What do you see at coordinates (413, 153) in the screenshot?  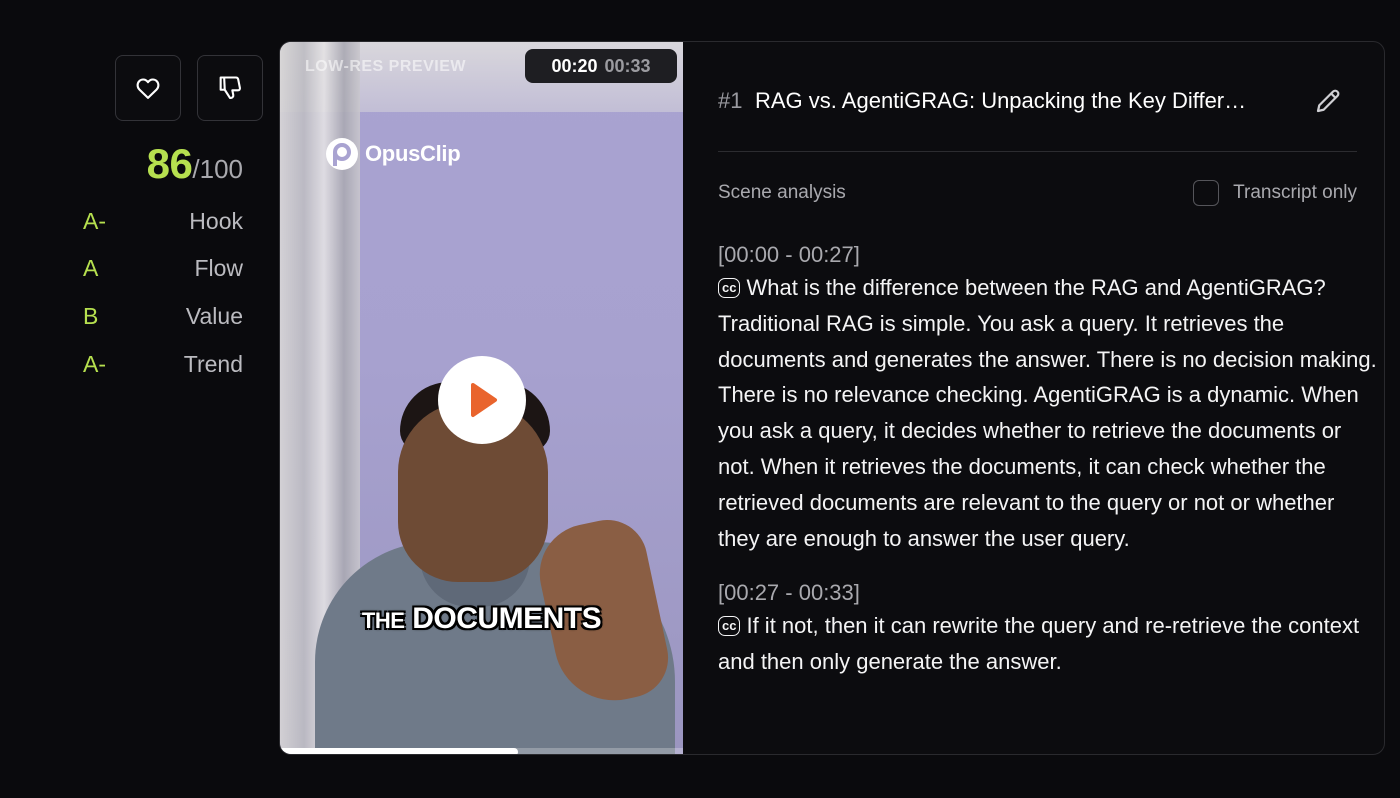 I see `brand-name: OpusClip` at bounding box center [413, 153].